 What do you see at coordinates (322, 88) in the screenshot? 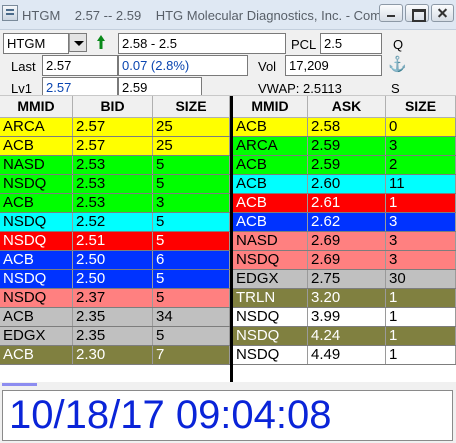
I see `vwap-value: 2.5113` at bounding box center [322, 88].